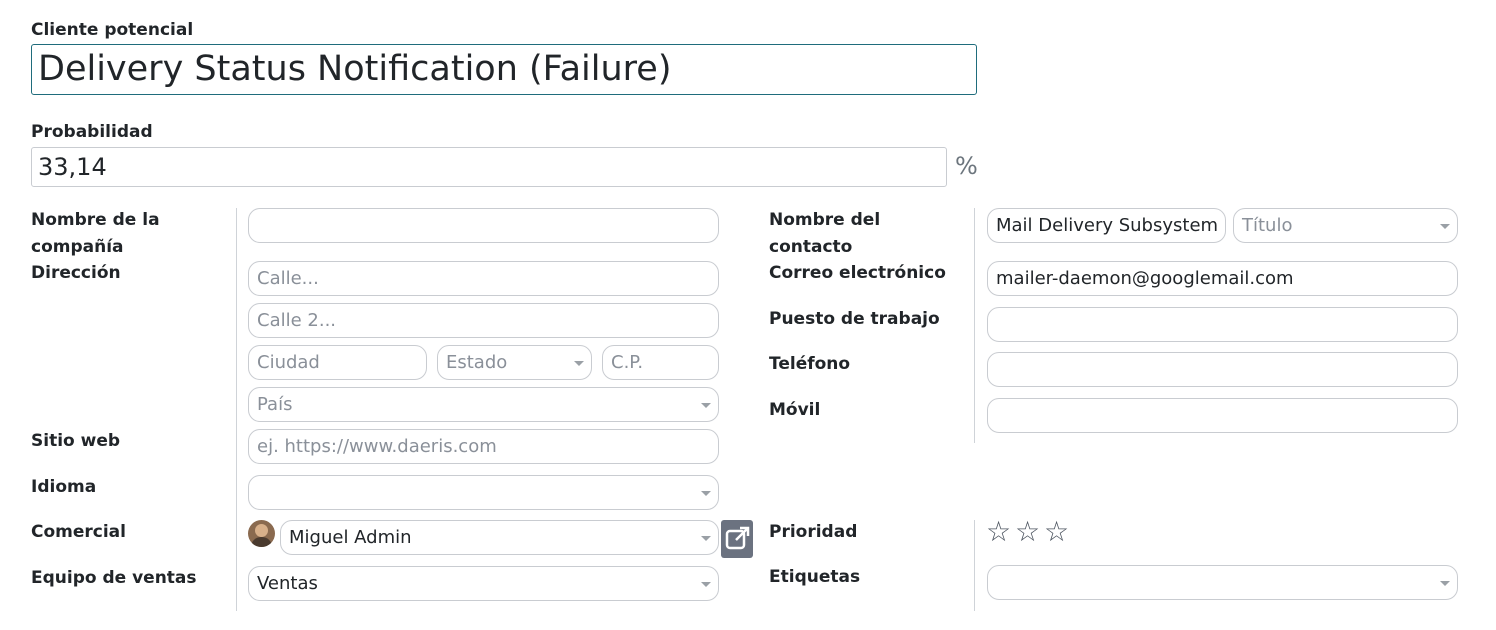  I want to click on sales-team-value: Ventas, so click(287, 583).